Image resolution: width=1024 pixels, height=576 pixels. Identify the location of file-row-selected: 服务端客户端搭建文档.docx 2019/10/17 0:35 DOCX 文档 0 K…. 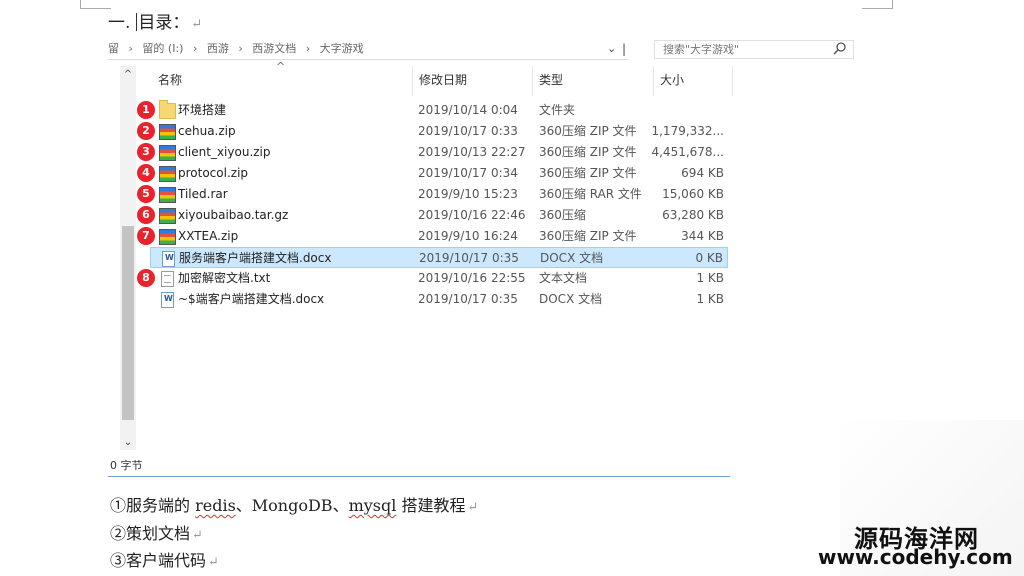
(439, 257).